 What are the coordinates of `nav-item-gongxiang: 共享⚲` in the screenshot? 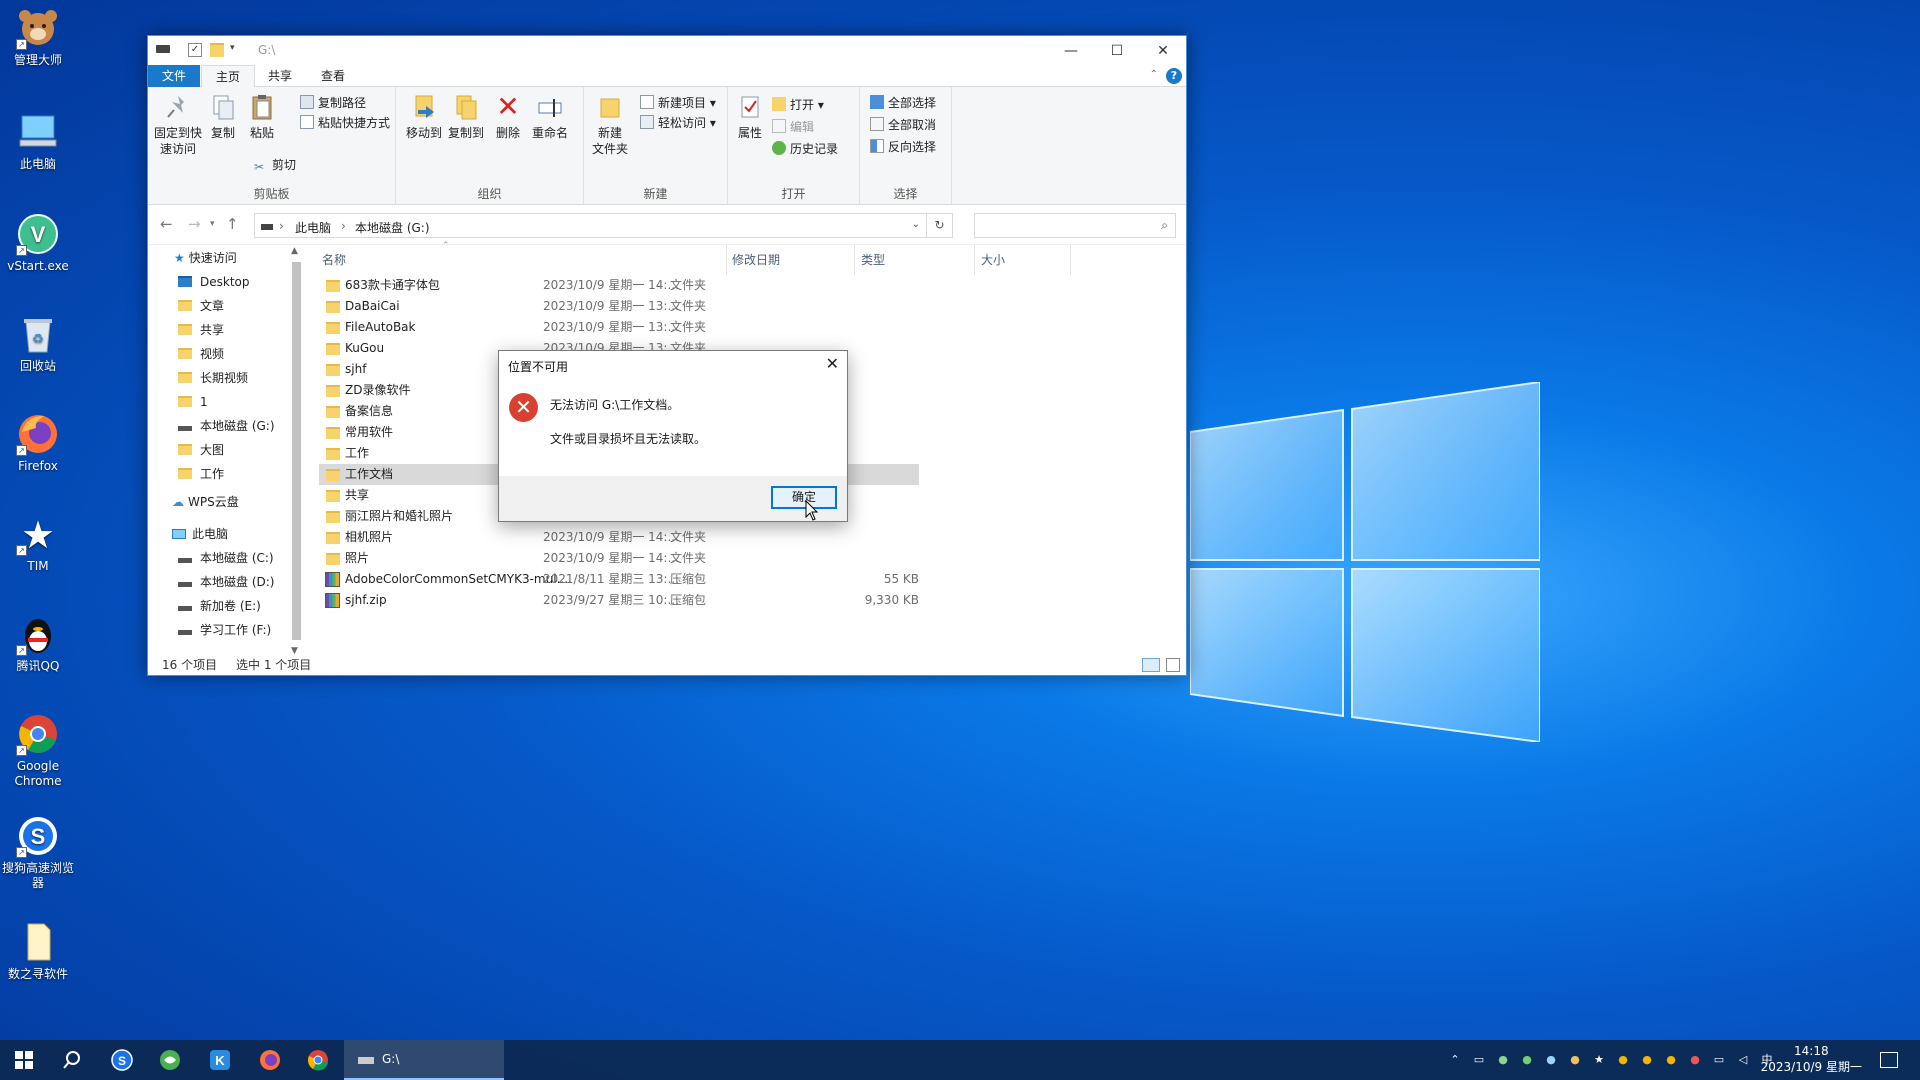 It's located at (238, 330).